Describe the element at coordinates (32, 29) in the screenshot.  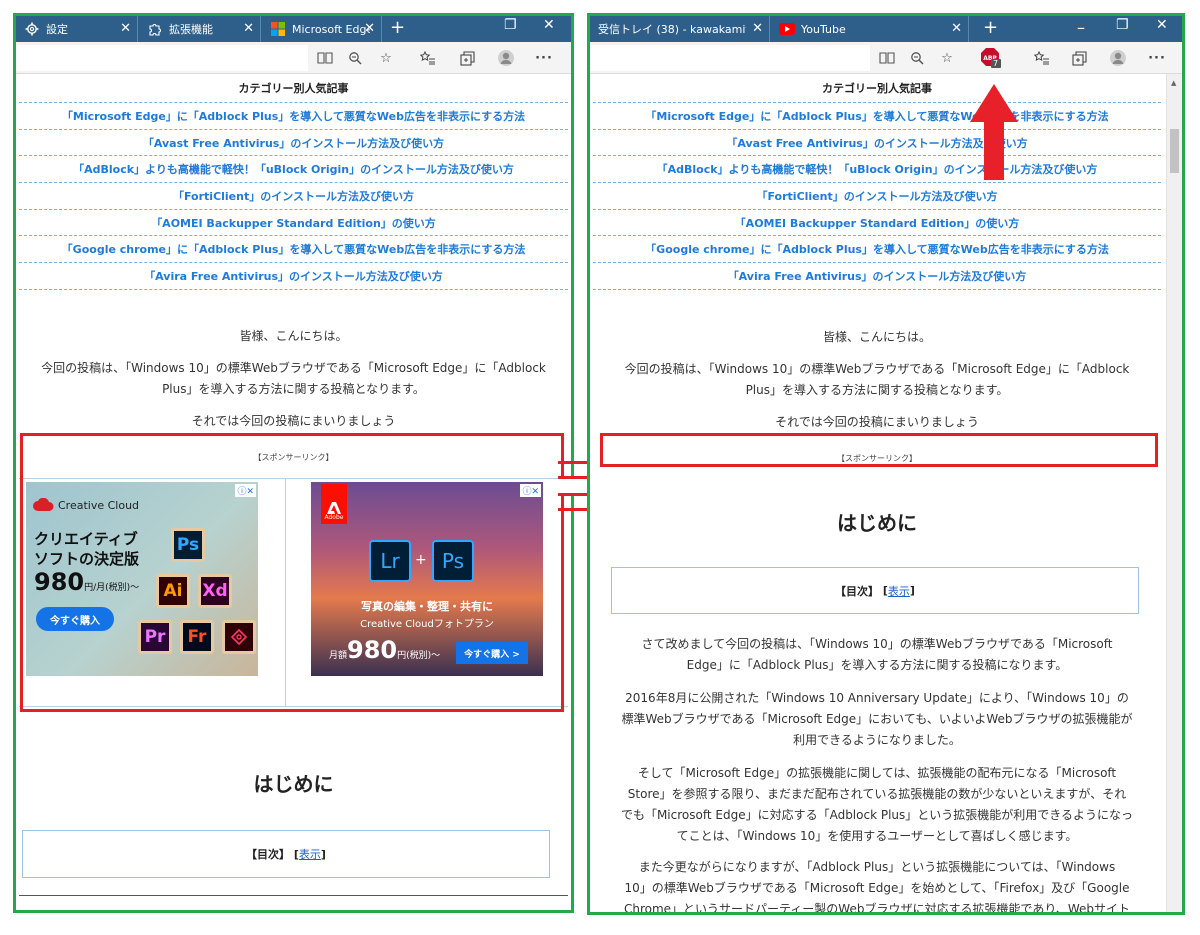
I see `gear-icon` at that location.